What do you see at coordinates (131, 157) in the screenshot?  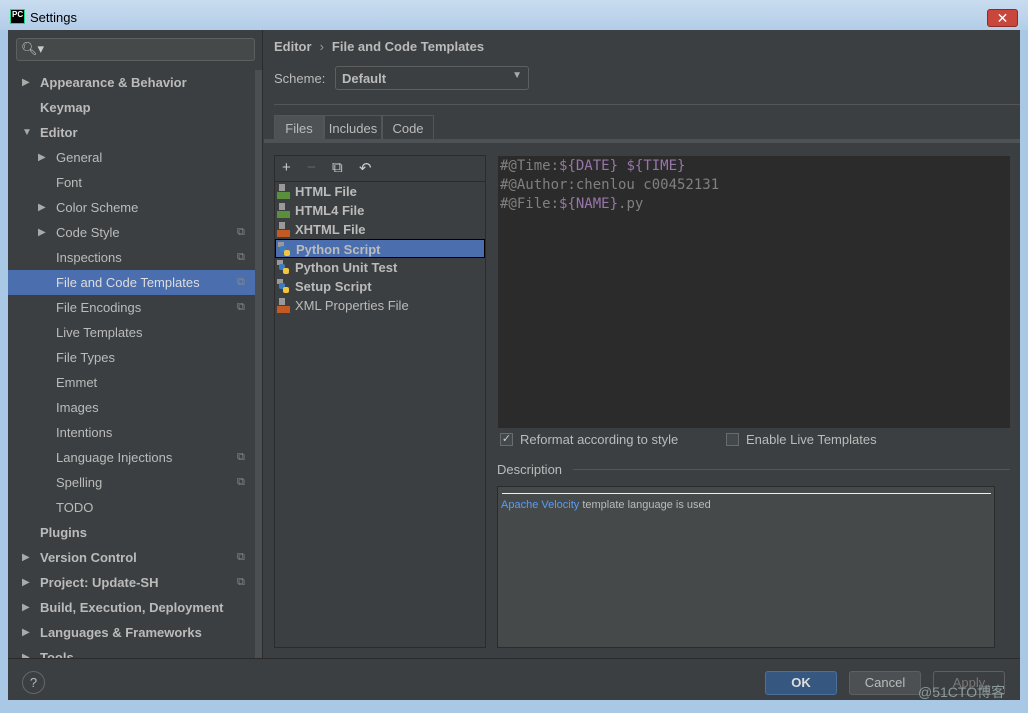 I see `sidebar-item-general: ▶ General` at bounding box center [131, 157].